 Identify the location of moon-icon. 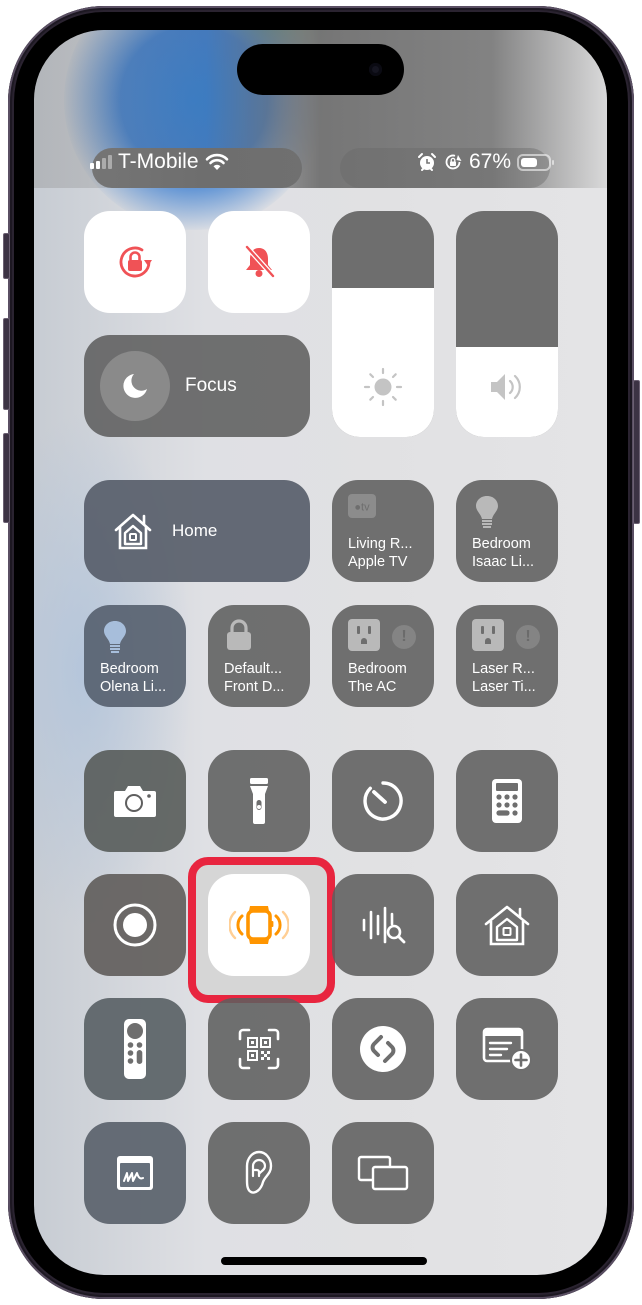
(135, 386).